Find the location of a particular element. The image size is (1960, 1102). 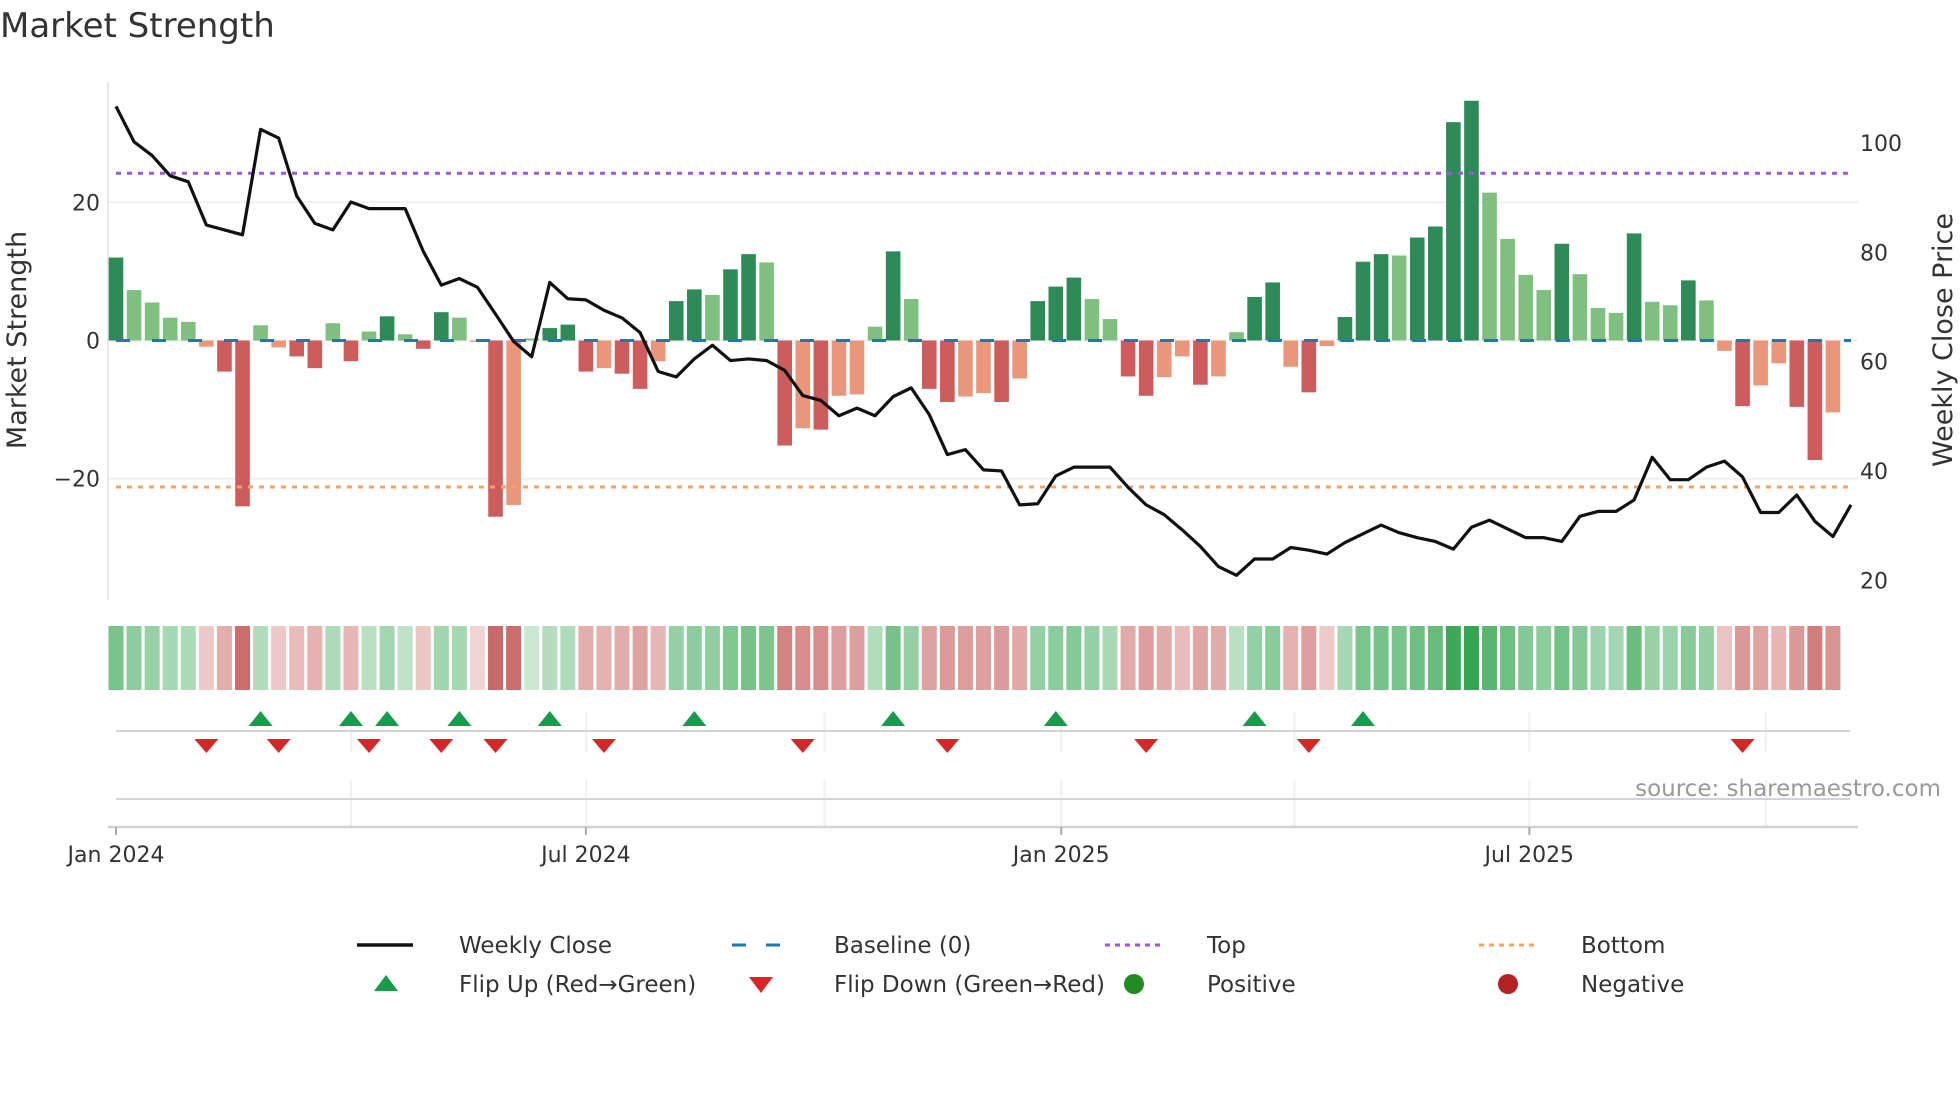

x-tick-label: Jan 2024 is located at coordinates (115, 855).